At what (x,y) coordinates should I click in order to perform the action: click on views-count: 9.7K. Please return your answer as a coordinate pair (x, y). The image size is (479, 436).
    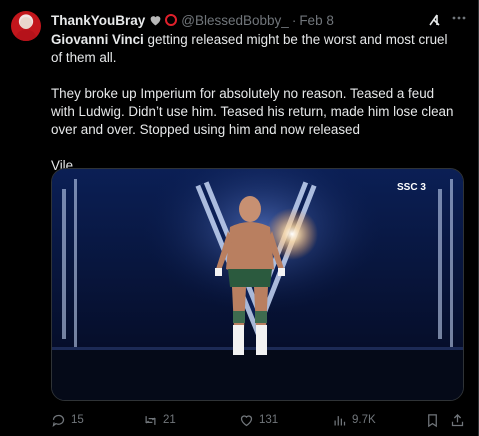
    Looking at the image, I should click on (364, 420).